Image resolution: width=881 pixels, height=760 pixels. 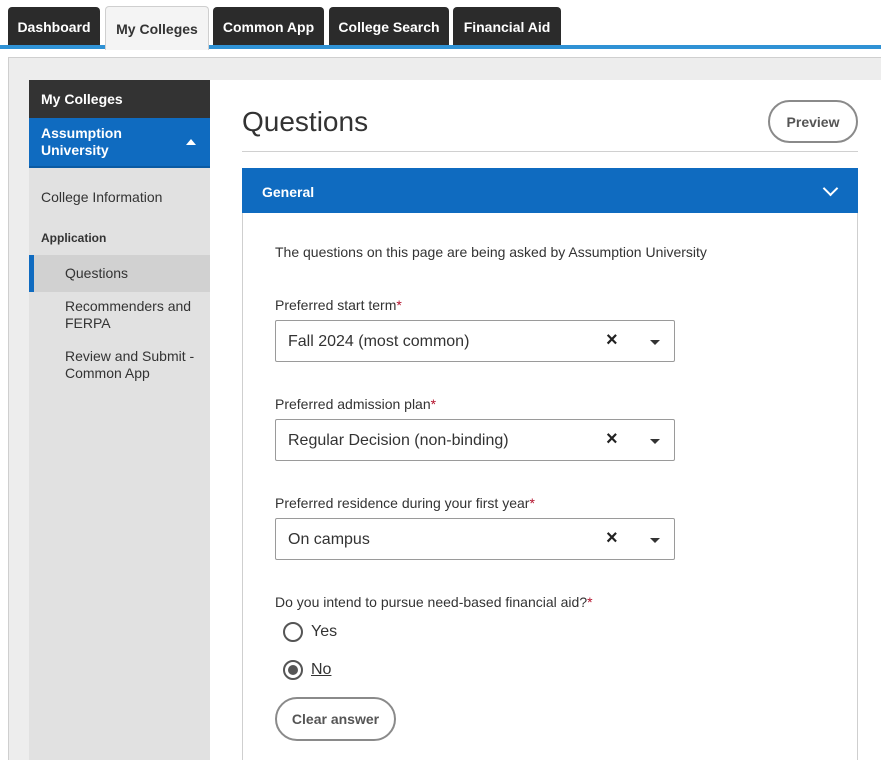 What do you see at coordinates (398, 440) in the screenshot?
I see `select-value: Regular Decision (non-binding)` at bounding box center [398, 440].